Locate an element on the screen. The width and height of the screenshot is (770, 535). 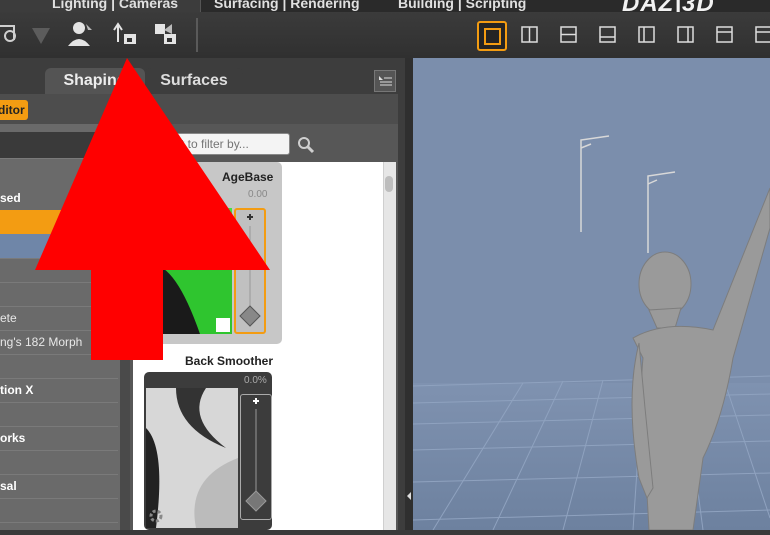
tab-label: Surfacing | Rendering is located at coordinates (287, 5).